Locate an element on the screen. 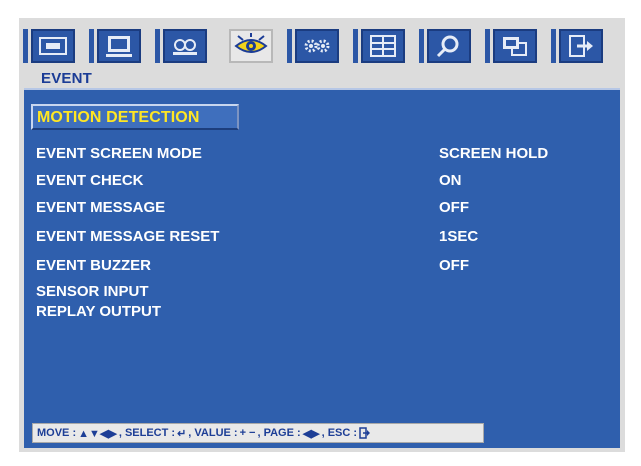  page-help-label: , PAGE : is located at coordinates (279, 433).